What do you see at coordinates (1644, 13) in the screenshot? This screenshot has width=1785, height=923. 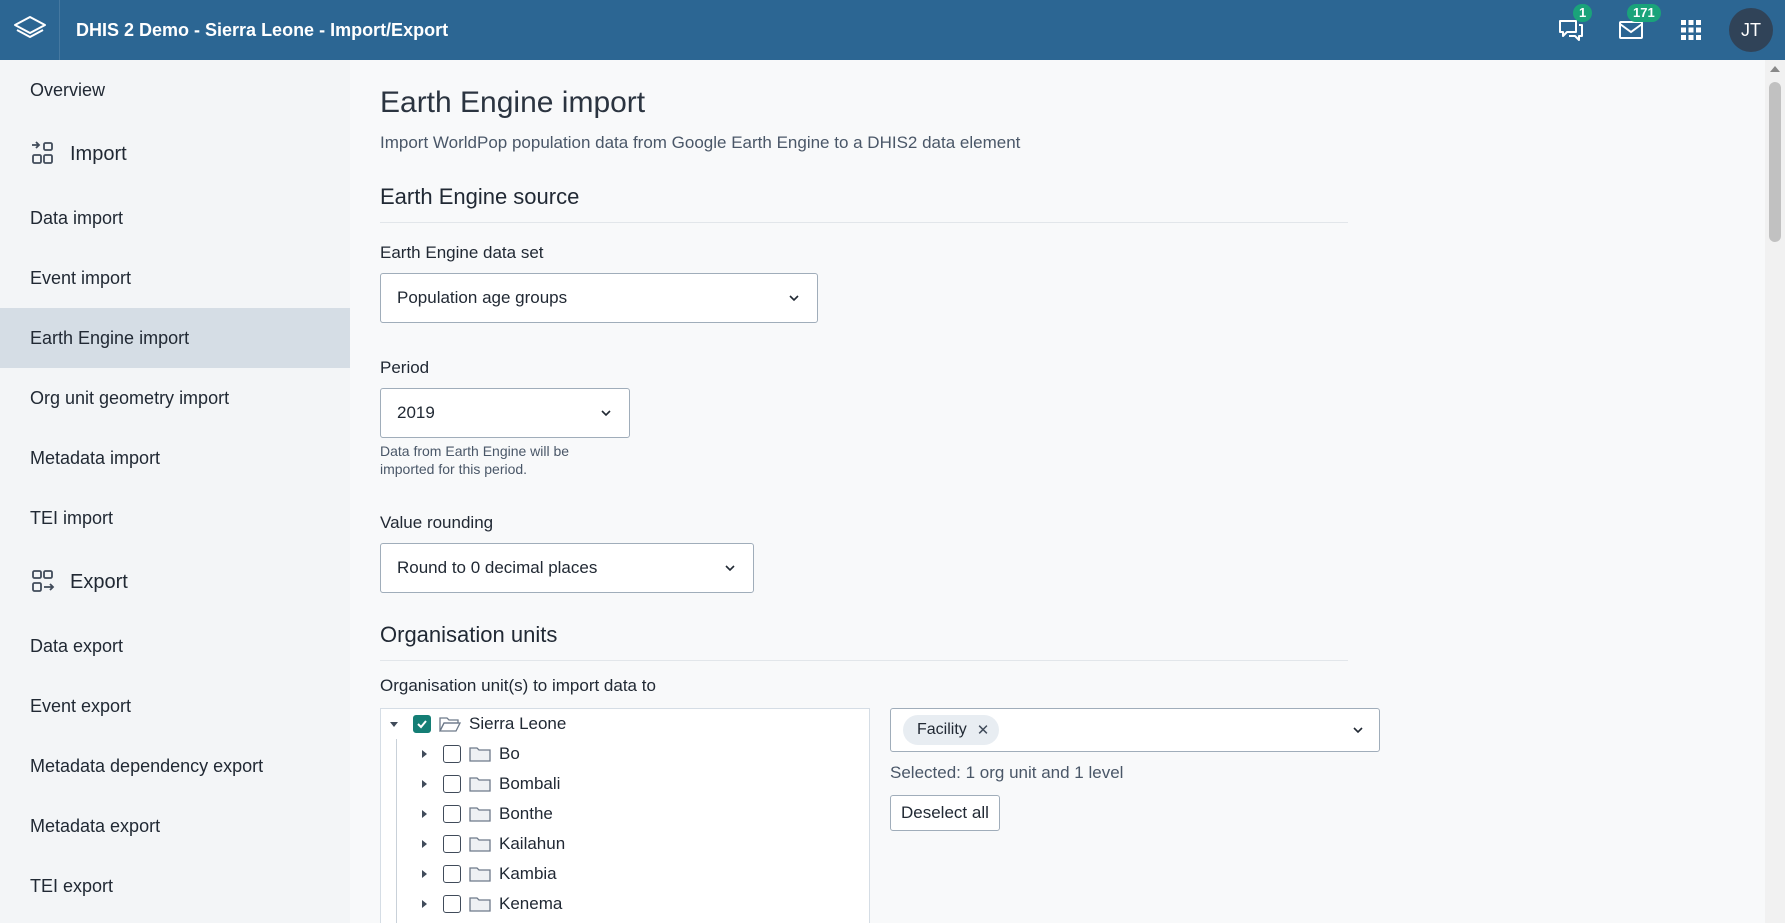 I see `messages-count-badge: 171` at bounding box center [1644, 13].